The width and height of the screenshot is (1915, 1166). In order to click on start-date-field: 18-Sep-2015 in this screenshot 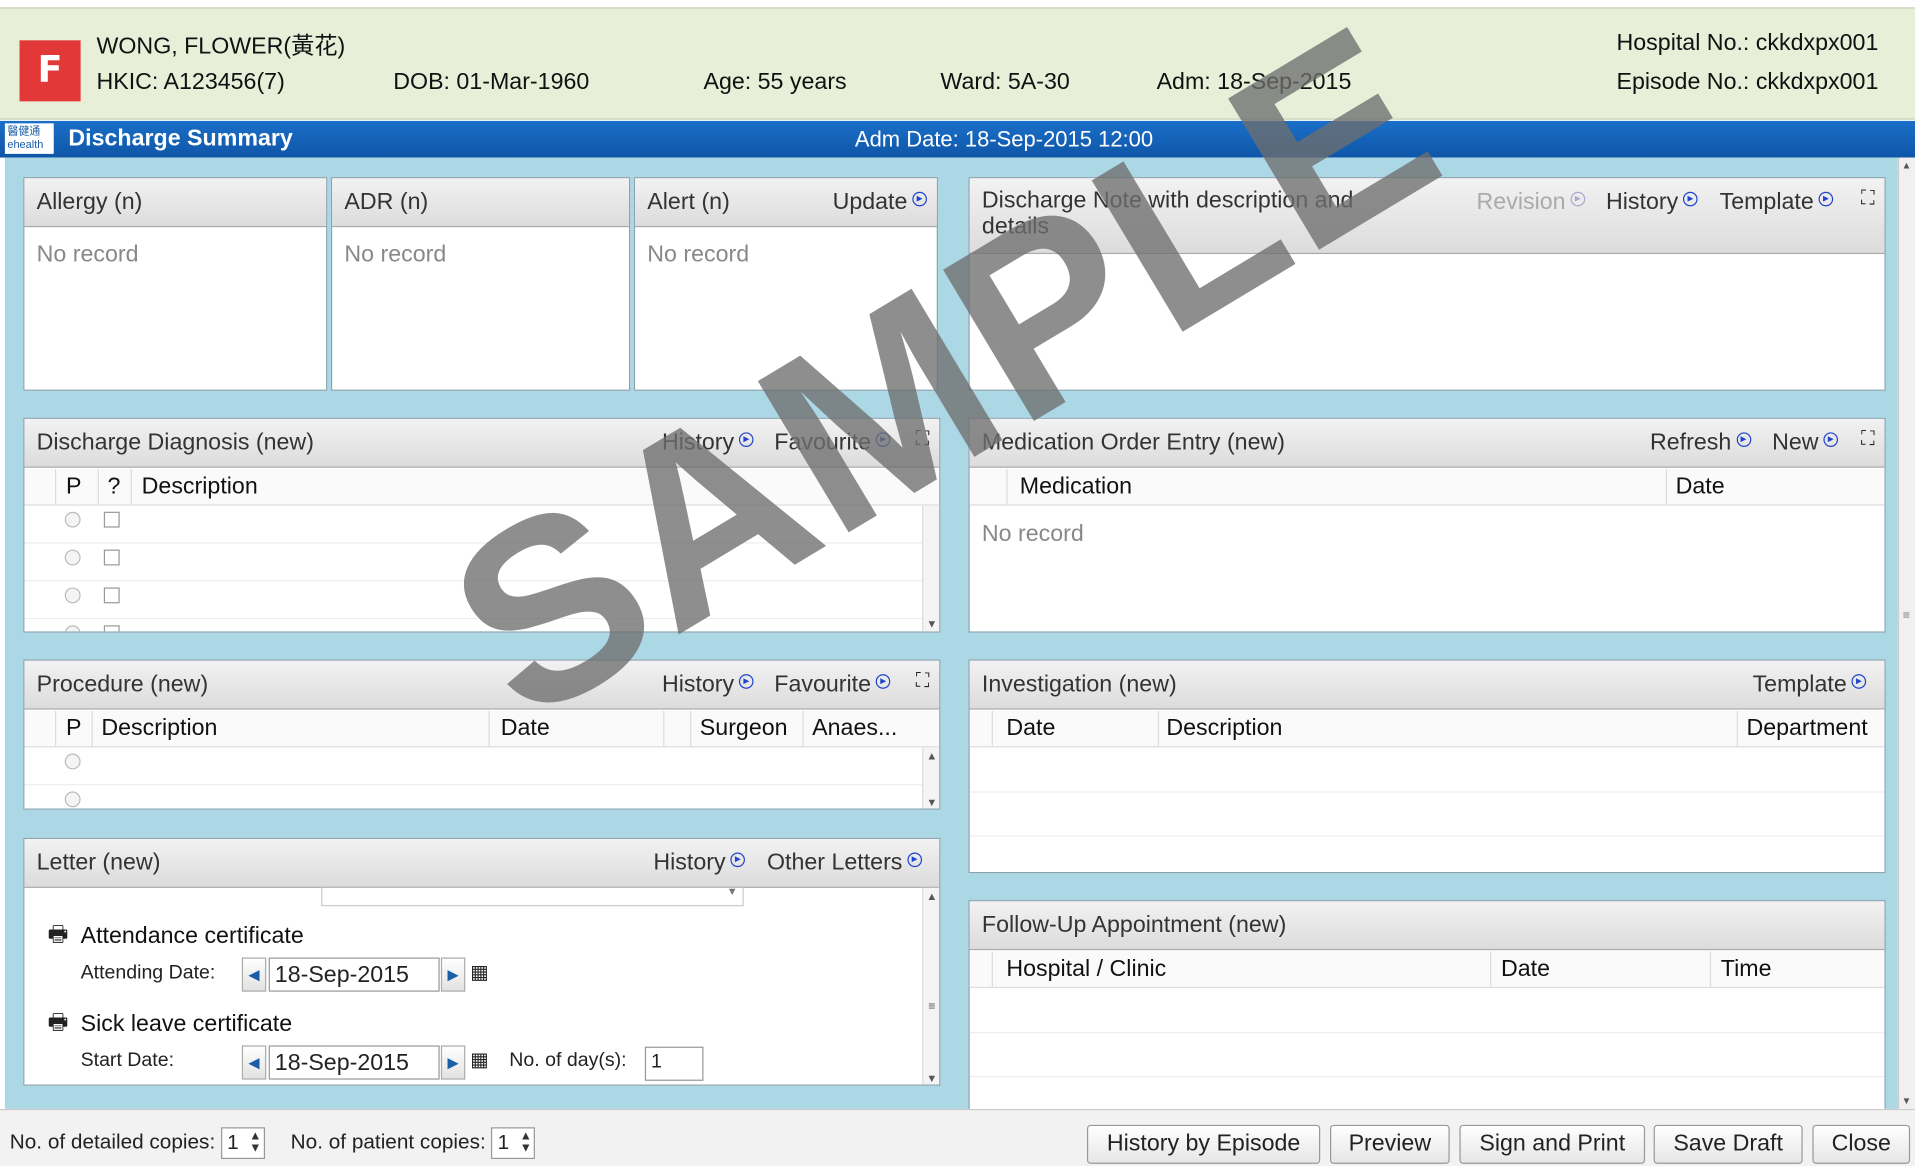, I will do `click(354, 1062)`.